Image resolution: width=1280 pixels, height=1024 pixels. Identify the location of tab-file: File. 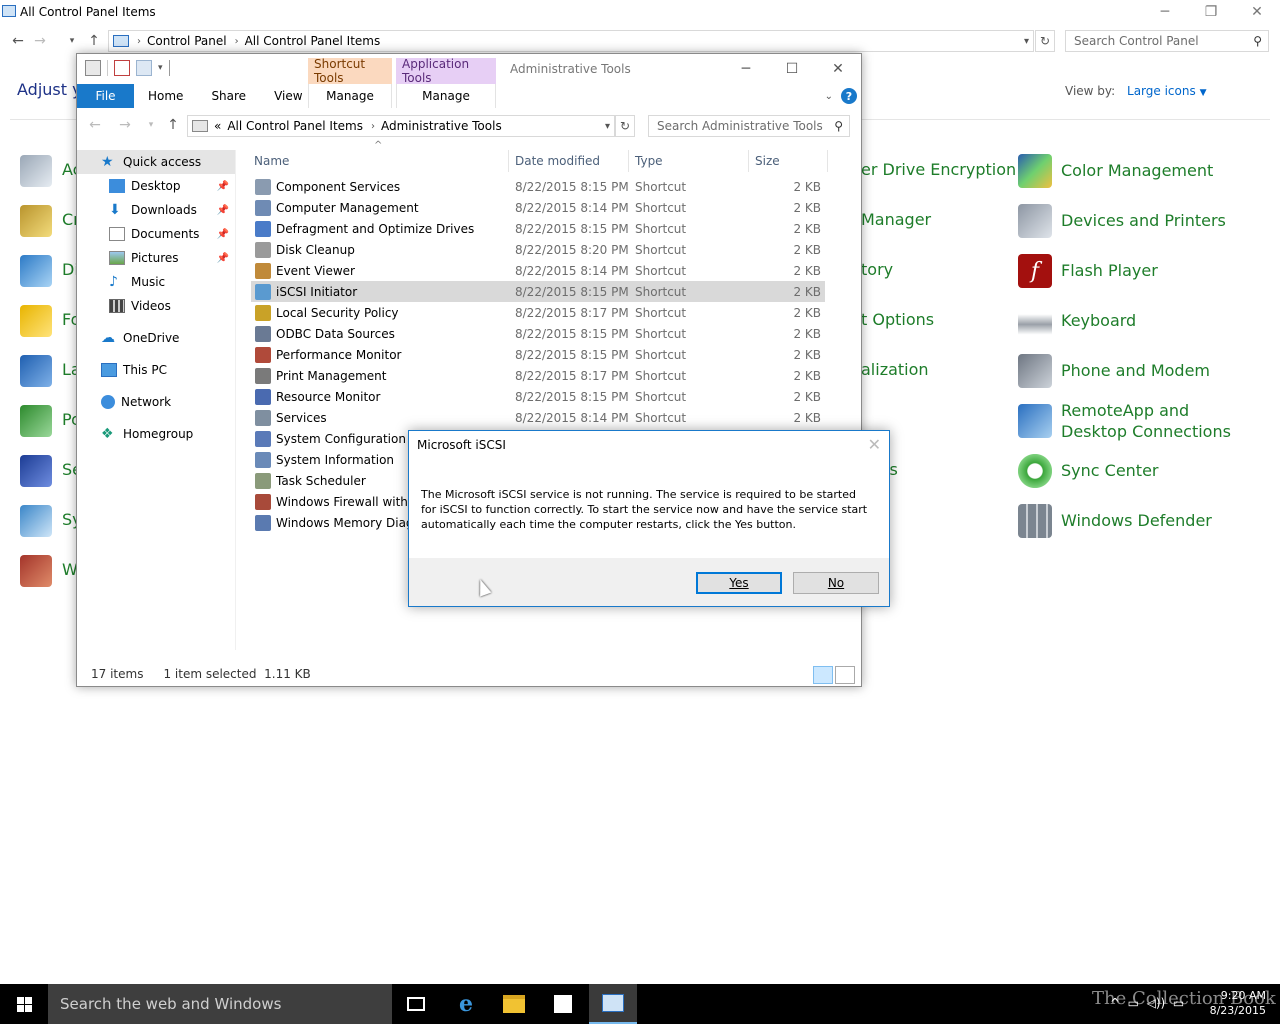
(105, 96).